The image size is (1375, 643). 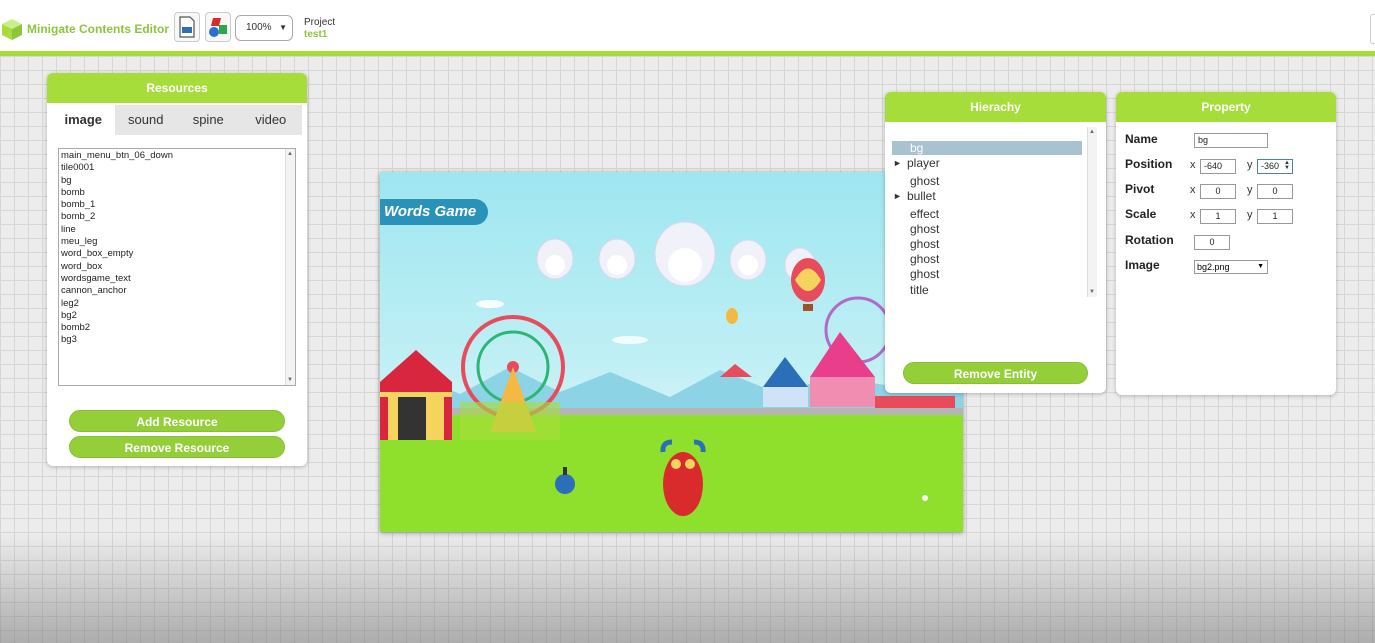 What do you see at coordinates (271, 120) in the screenshot?
I see `tab-video: video` at bounding box center [271, 120].